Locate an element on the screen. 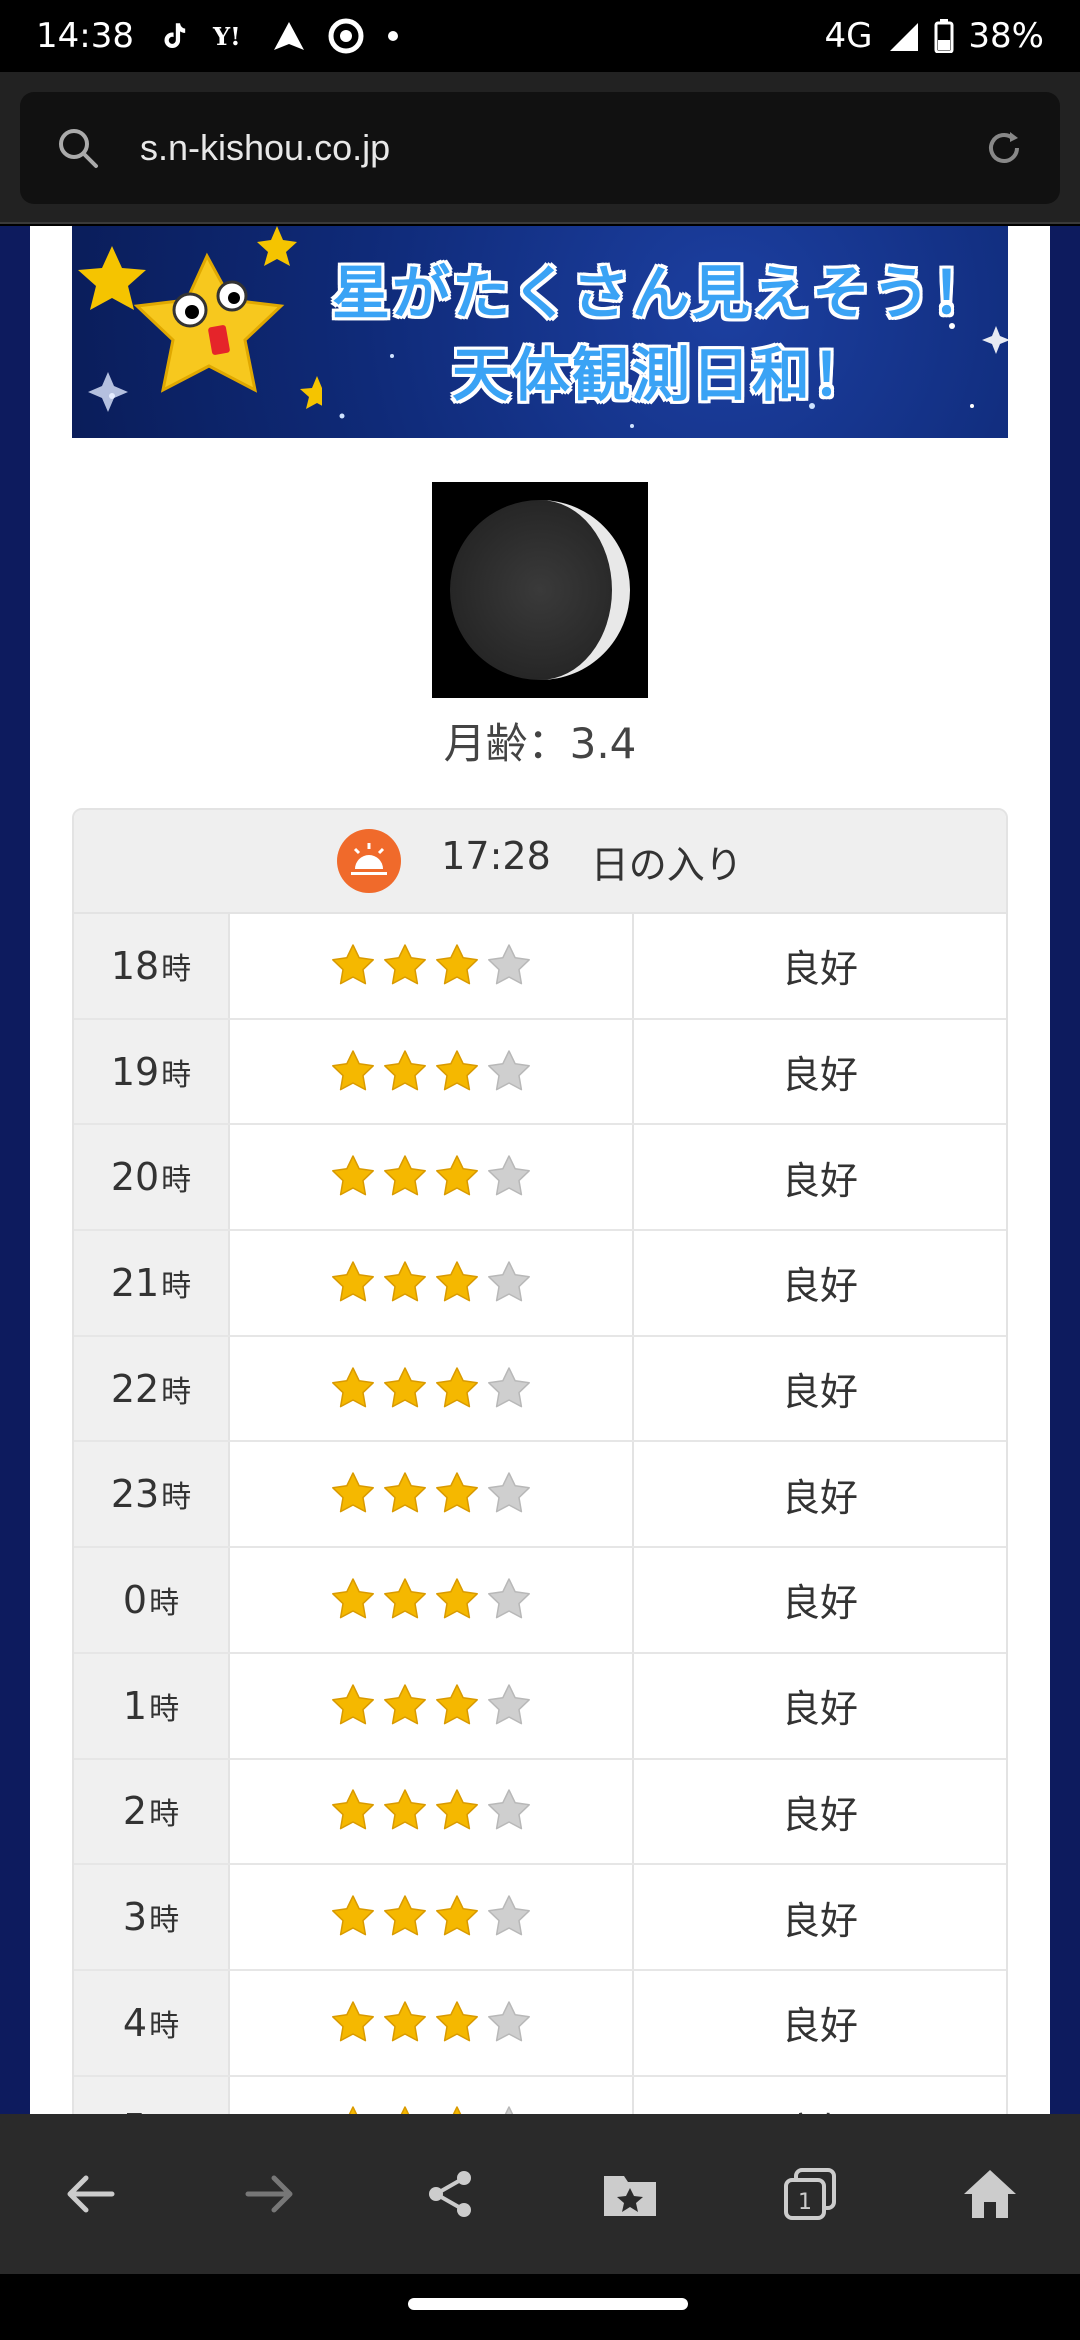  moon-icon is located at coordinates (540, 590).